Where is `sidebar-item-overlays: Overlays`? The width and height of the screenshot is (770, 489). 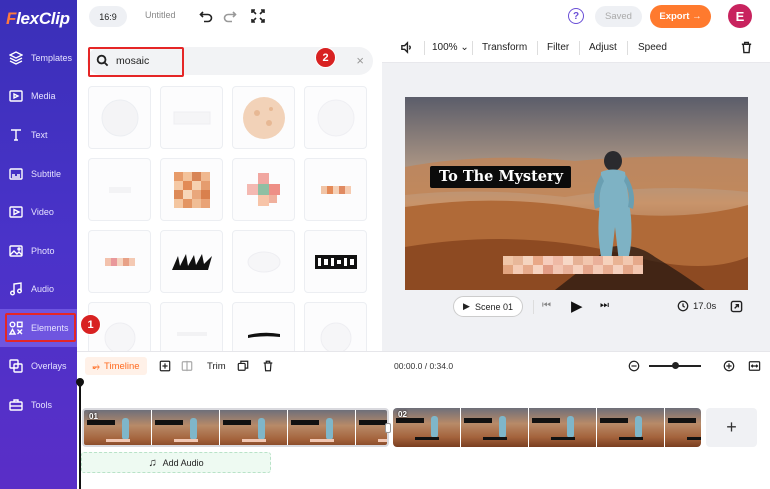
sidebar-item-overlays: Overlays is located at coordinates (38, 366).